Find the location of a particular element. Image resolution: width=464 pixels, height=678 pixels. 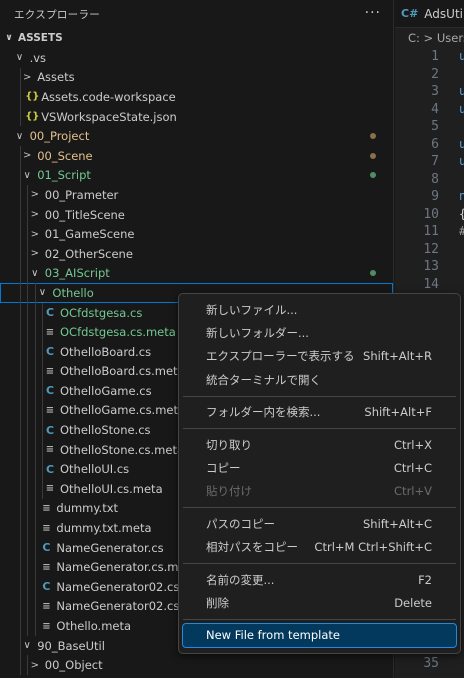

menu-item: フォルダー内を検索... Shift+Alt+F is located at coordinates (319, 412).